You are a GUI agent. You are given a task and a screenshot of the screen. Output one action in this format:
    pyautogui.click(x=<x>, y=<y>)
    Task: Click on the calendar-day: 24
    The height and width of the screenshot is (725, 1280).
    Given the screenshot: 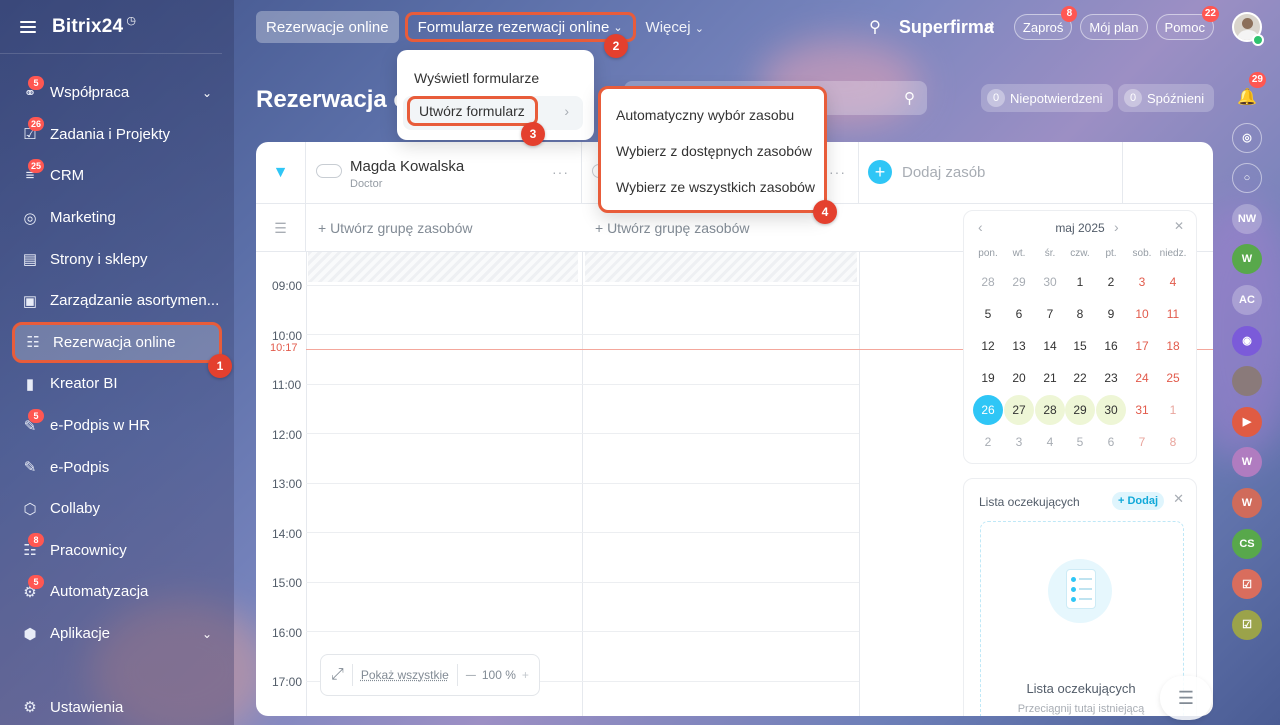 What is the action you would take?
    pyautogui.click(x=1142, y=378)
    